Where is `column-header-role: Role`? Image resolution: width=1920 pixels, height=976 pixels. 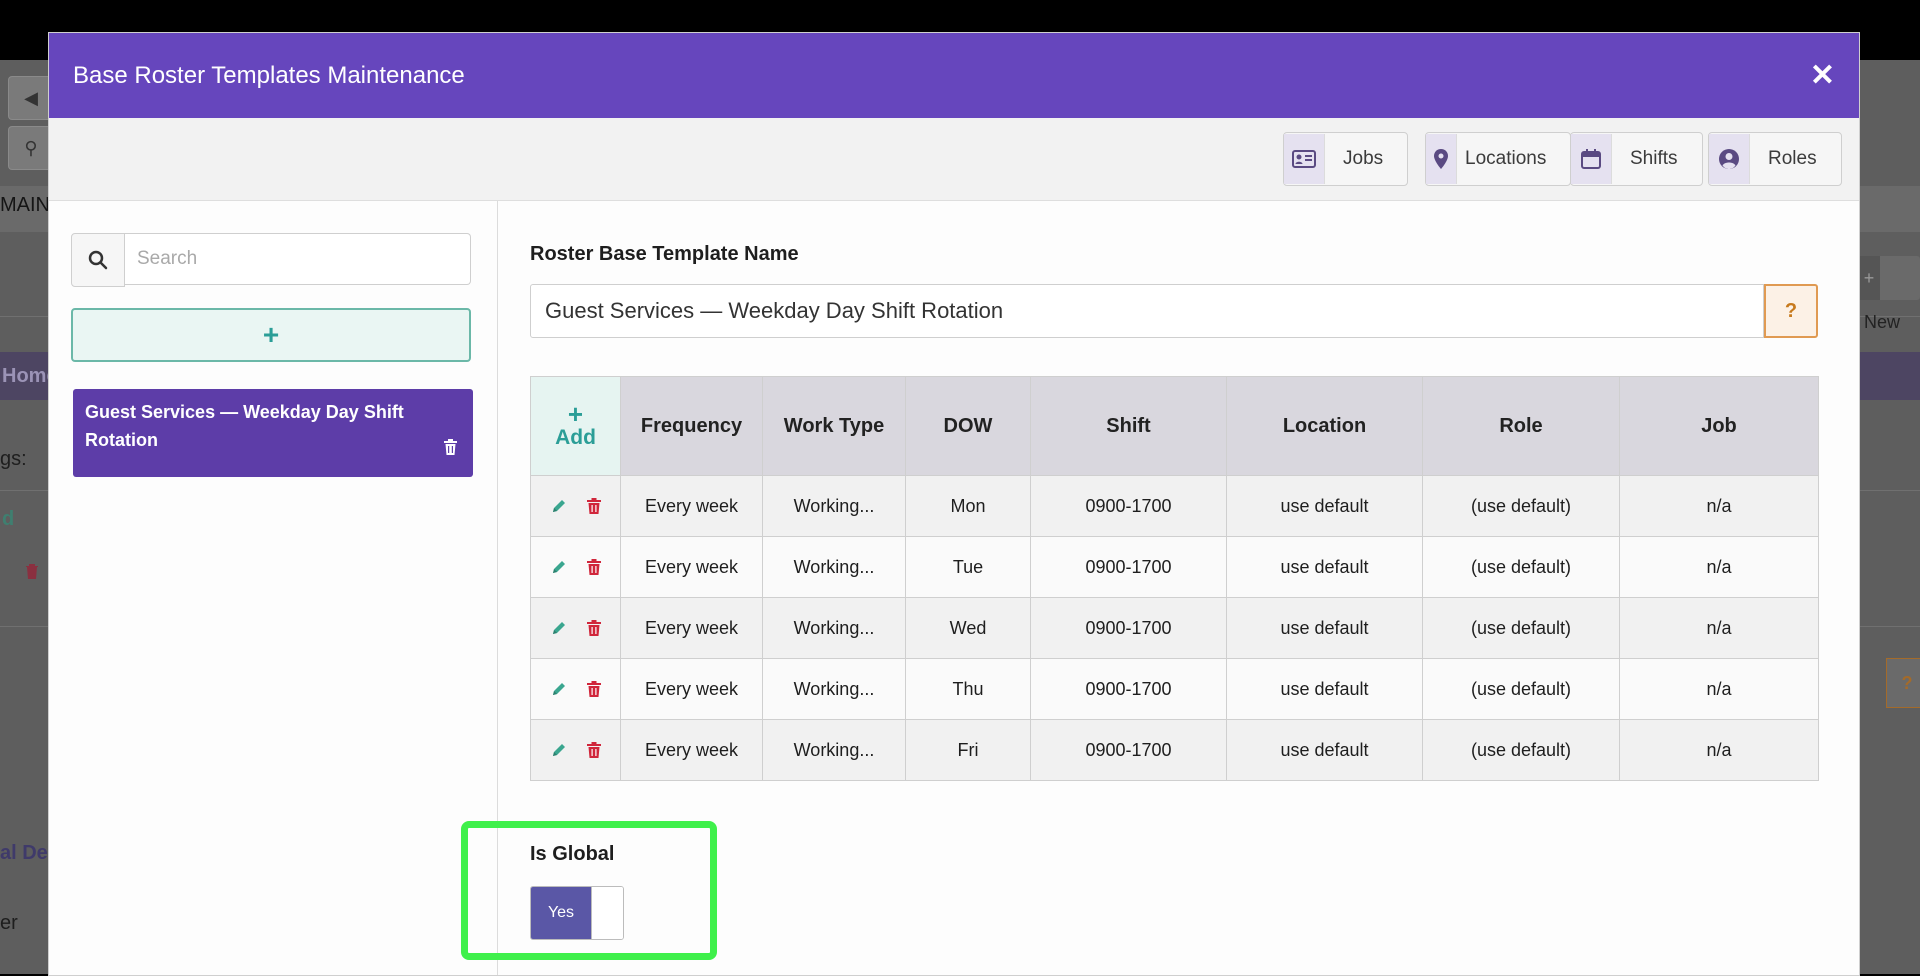
column-header-role: Role is located at coordinates (1521, 426).